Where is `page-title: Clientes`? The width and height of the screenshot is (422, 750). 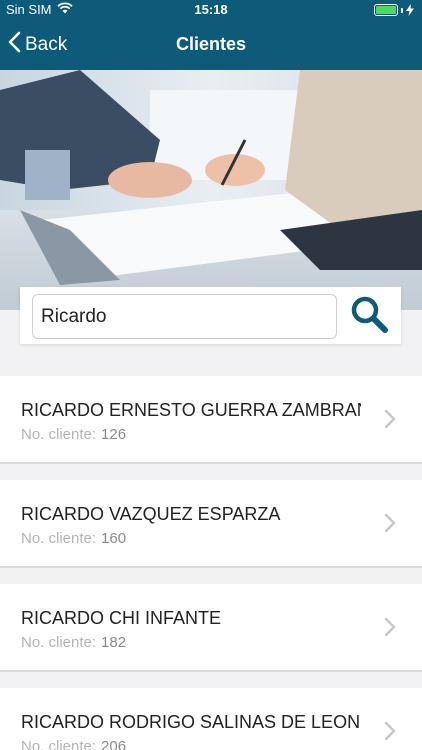 page-title: Clientes is located at coordinates (211, 44).